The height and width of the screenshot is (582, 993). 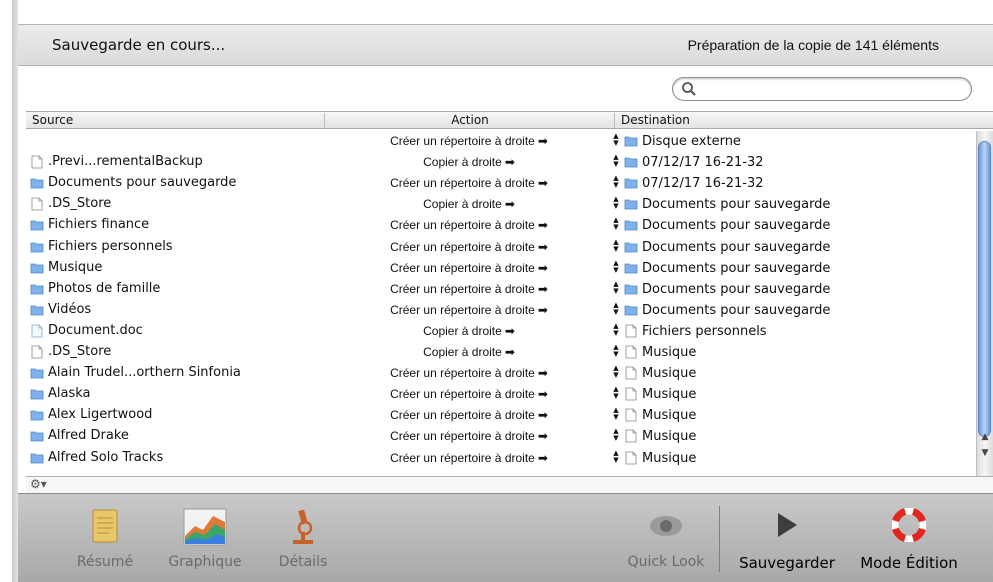 I want to click on table-header: Source Action Destination, so click(x=509, y=120).